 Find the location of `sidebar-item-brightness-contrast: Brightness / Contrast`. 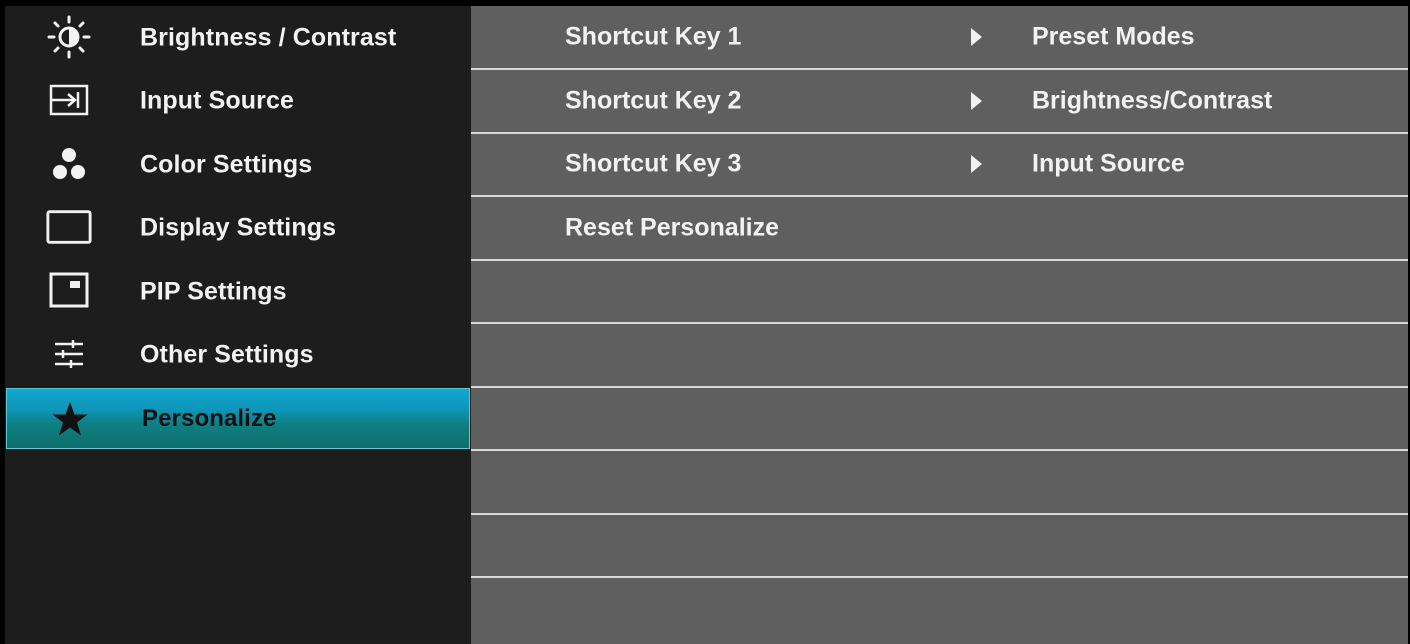

sidebar-item-brightness-contrast: Brightness / Contrast is located at coordinates (238, 37).